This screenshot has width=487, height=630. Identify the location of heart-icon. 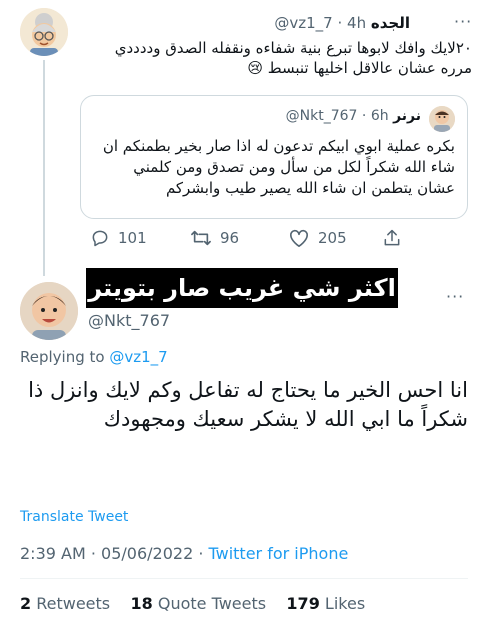
(299, 238).